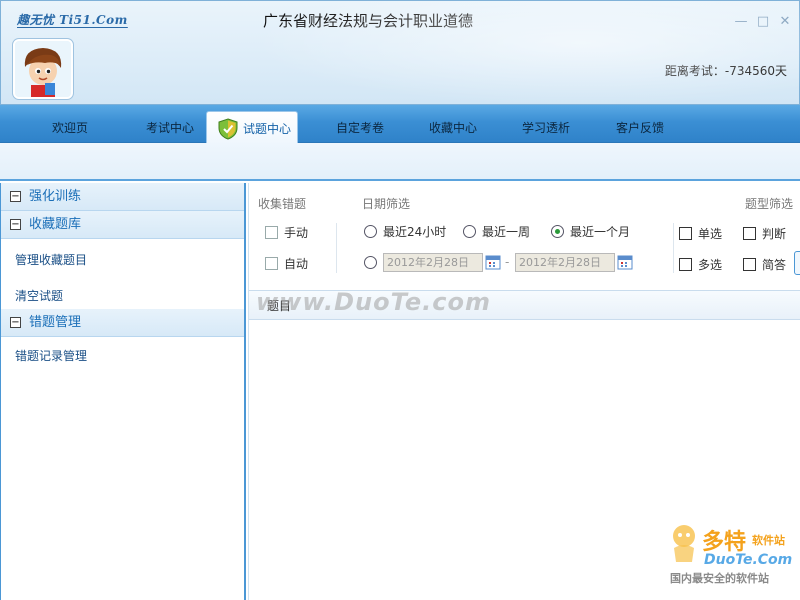 This screenshot has height=600, width=800. I want to click on checkbox-single-choice: 单选, so click(700, 233).